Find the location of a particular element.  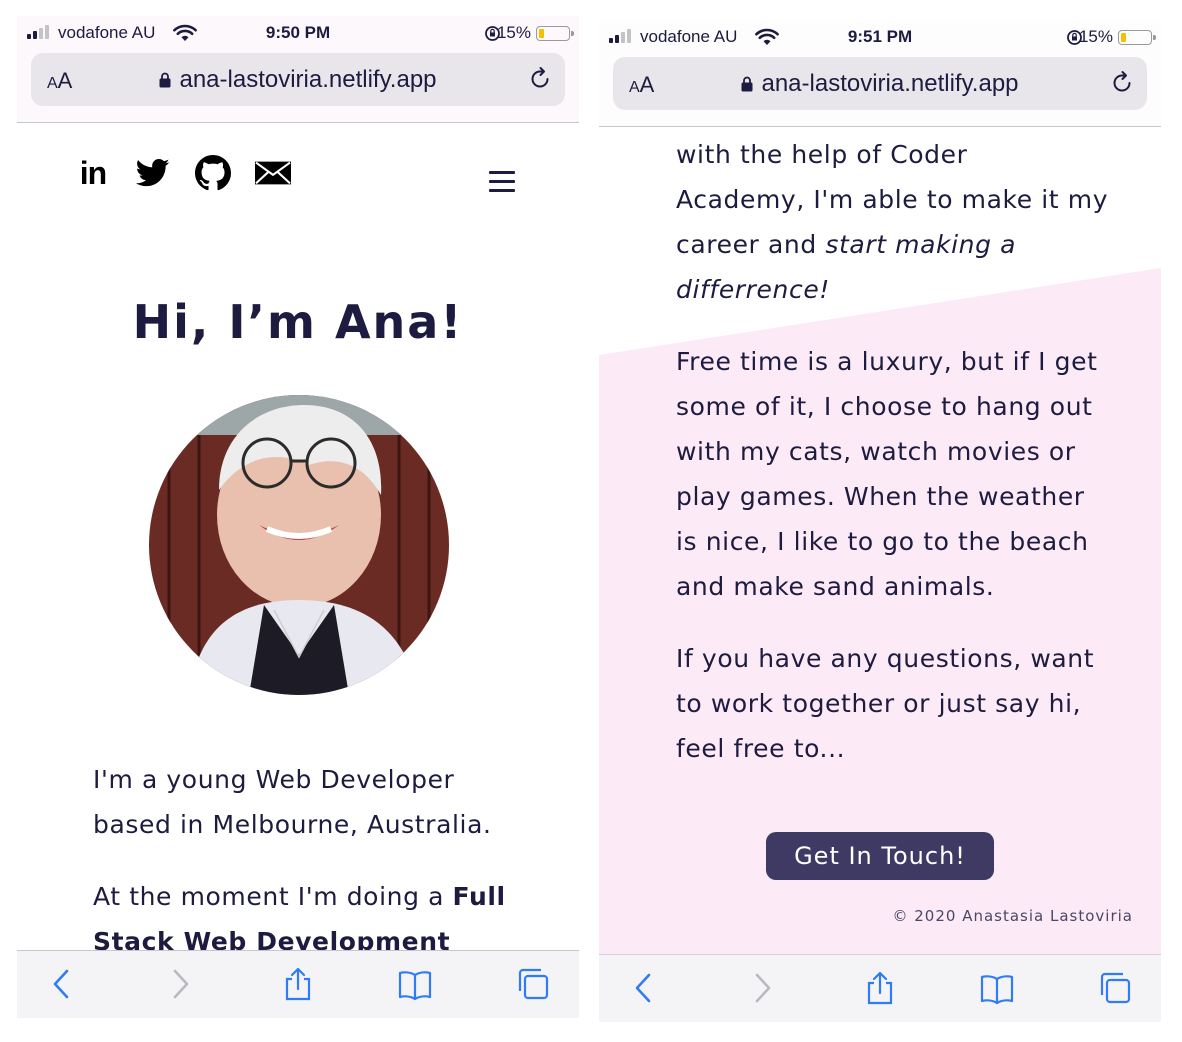

linkedin-icon: in is located at coordinates (93, 173).